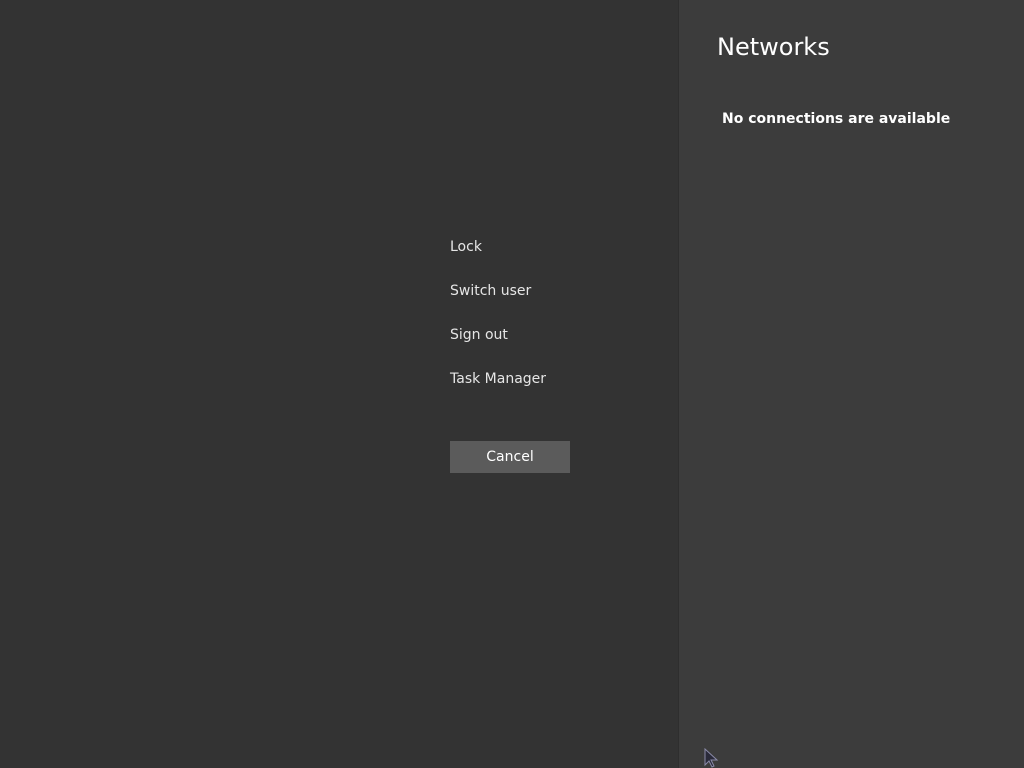 The width and height of the screenshot is (1024, 768). What do you see at coordinates (510, 457) in the screenshot?
I see `cancel-button: Cancel` at bounding box center [510, 457].